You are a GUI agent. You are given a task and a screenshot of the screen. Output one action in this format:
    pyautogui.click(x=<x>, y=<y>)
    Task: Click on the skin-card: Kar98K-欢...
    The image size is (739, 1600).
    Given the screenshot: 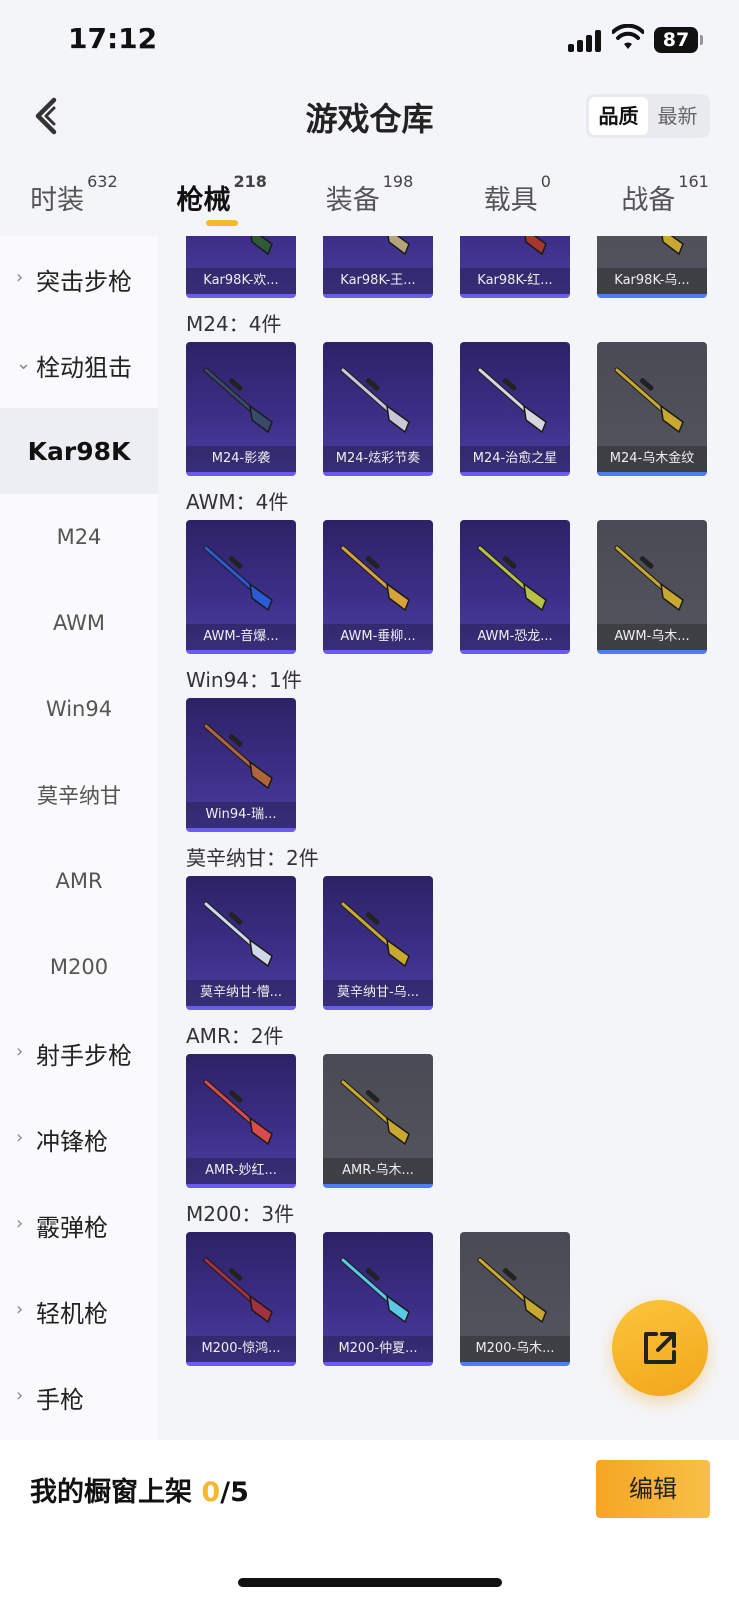 What is the action you would take?
    pyautogui.click(x=241, y=267)
    